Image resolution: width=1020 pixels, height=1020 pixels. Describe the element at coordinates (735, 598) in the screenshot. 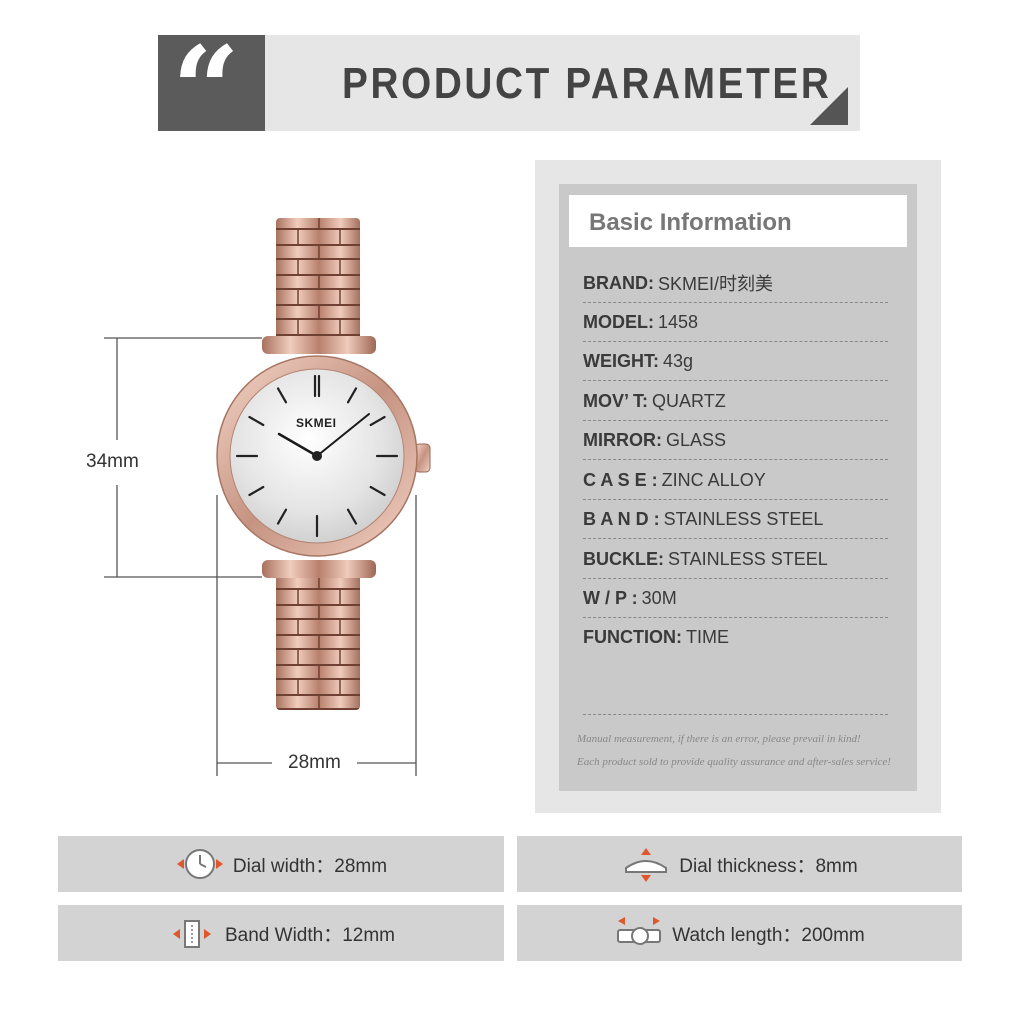

I see `spec-row-water-resistance: W / P : 30M` at that location.